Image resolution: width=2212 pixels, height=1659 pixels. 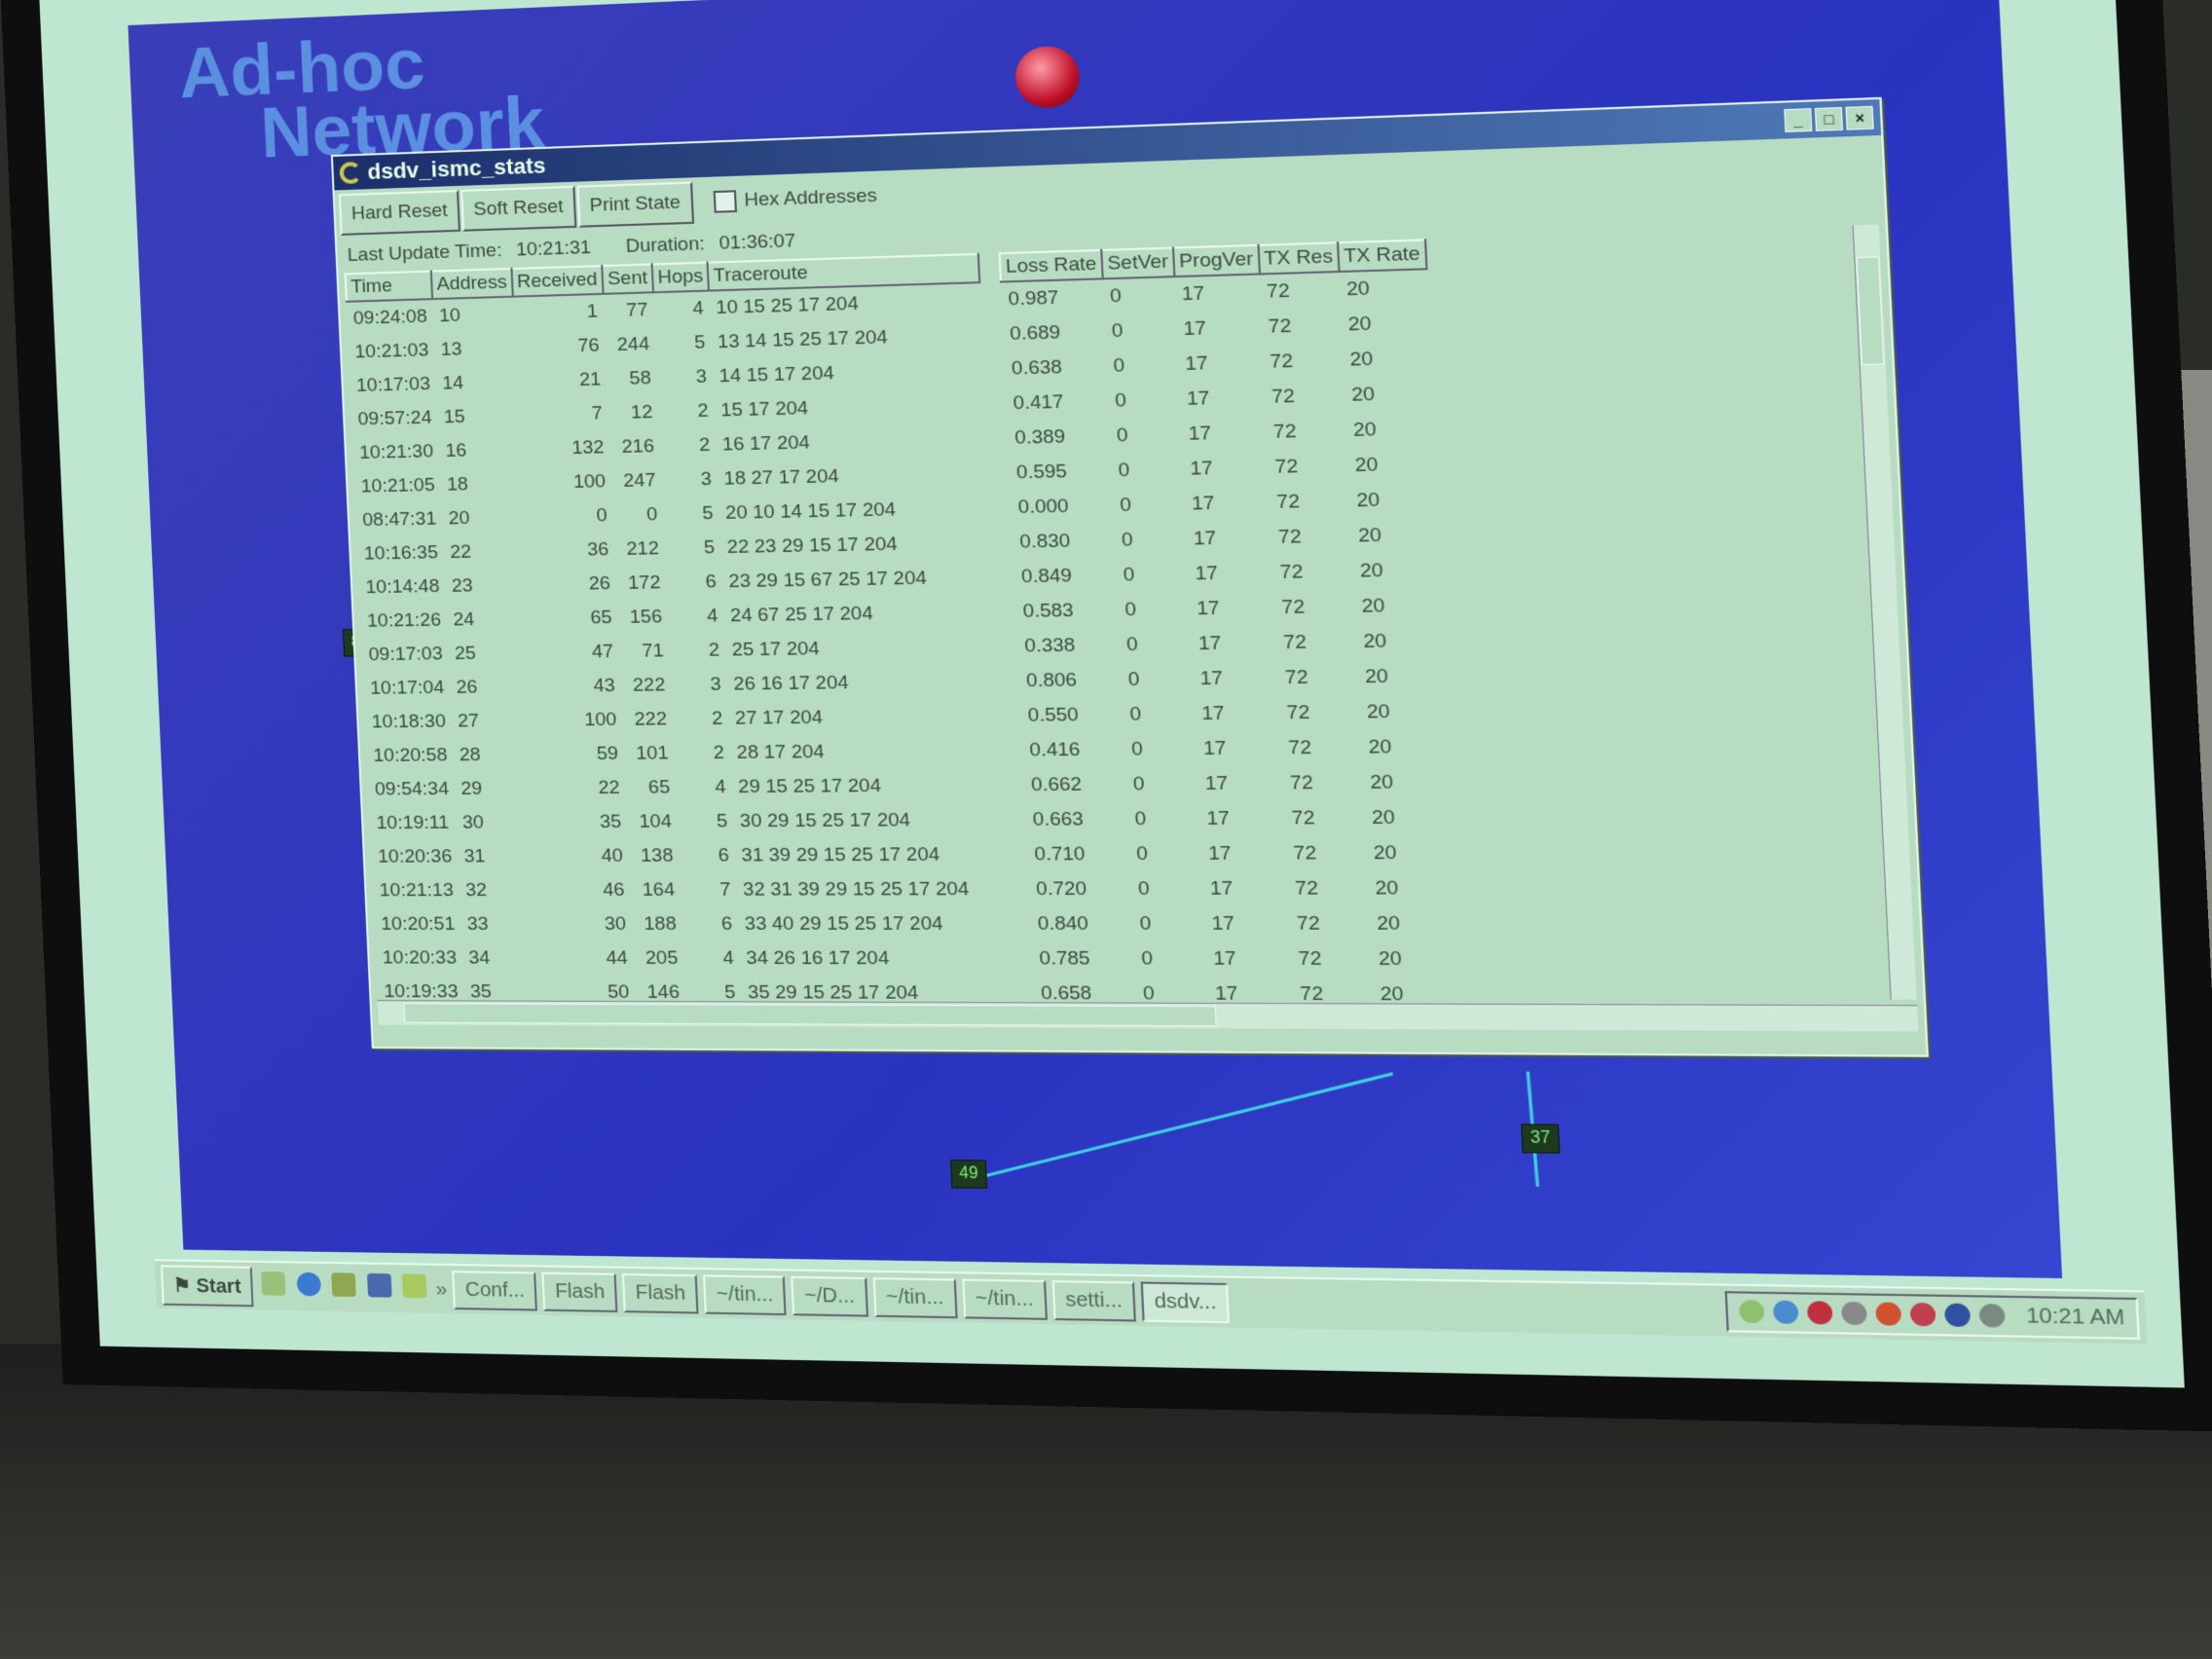 I want to click on antivirus-icon, so click(x=1958, y=1315).